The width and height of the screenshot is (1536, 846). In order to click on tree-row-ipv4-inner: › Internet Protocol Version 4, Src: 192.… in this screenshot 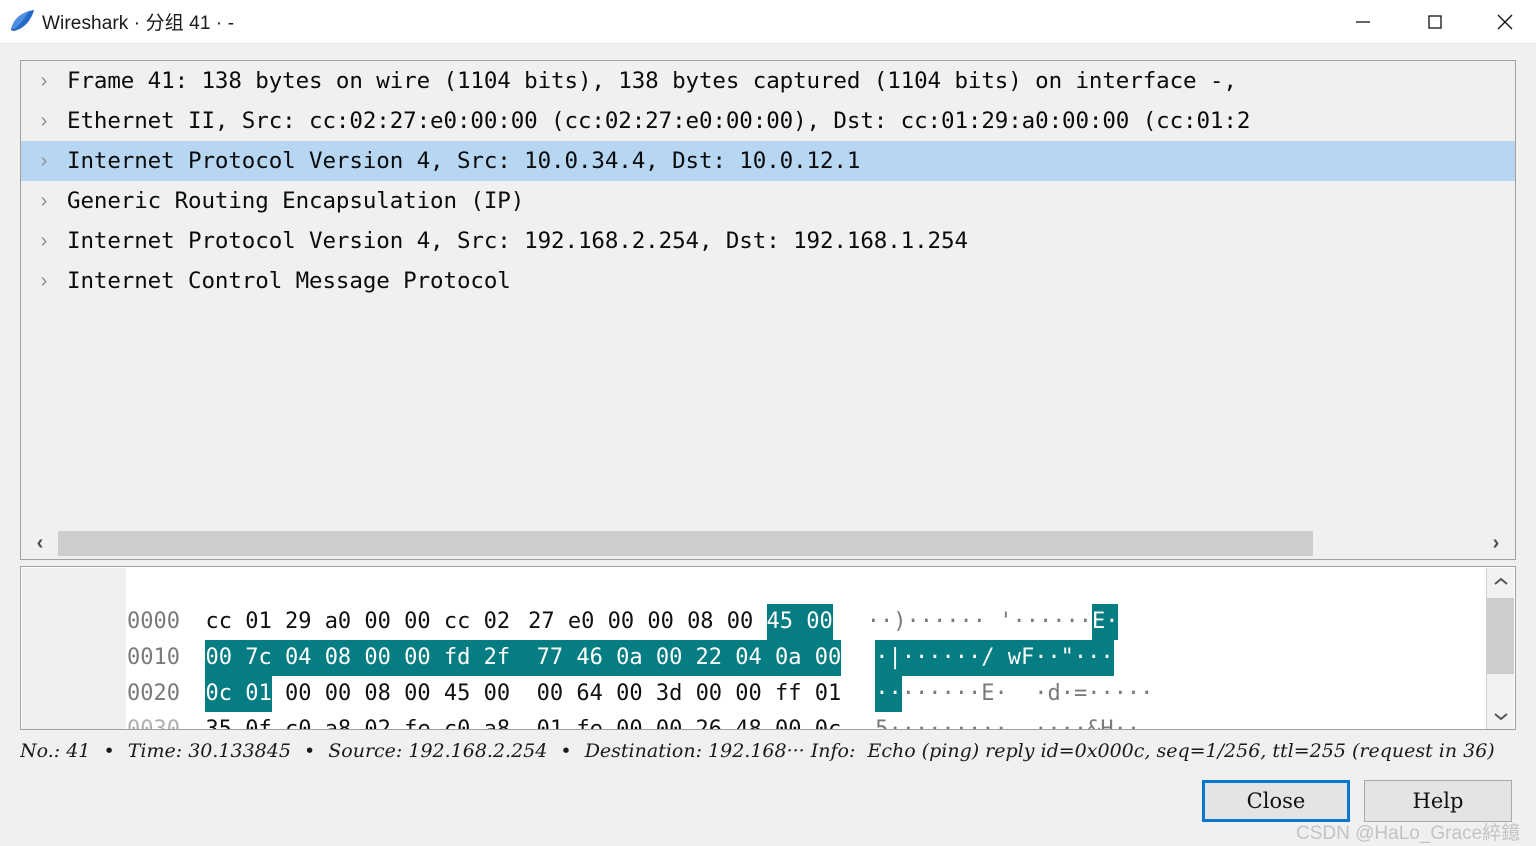, I will do `click(768, 241)`.